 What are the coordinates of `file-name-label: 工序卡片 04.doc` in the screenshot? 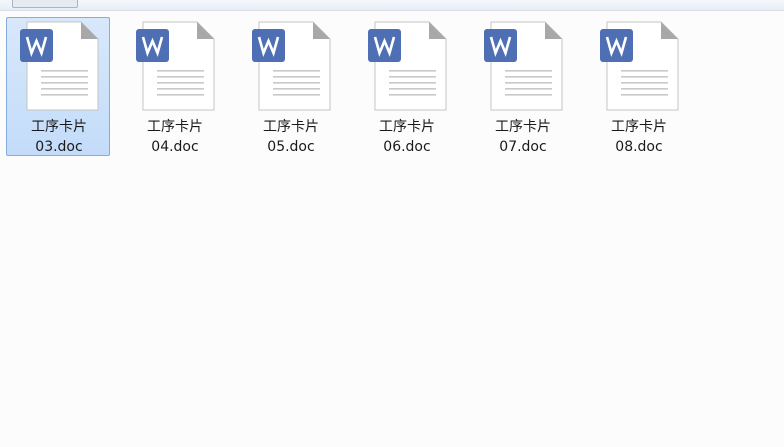 It's located at (175, 137).